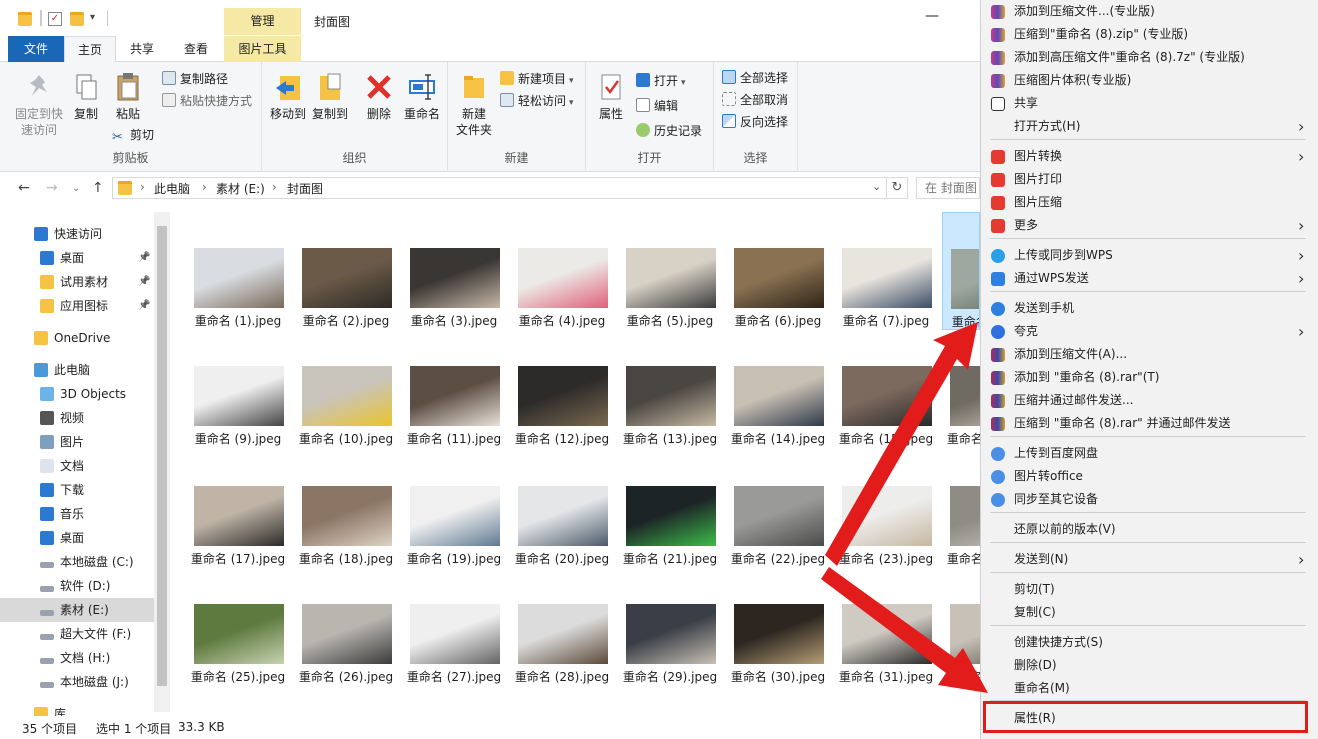 Image resolution: width=1318 pixels, height=739 pixels. Describe the element at coordinates (1148, 453) in the screenshot. I see `menu-item: 上传到百度网盘` at that location.